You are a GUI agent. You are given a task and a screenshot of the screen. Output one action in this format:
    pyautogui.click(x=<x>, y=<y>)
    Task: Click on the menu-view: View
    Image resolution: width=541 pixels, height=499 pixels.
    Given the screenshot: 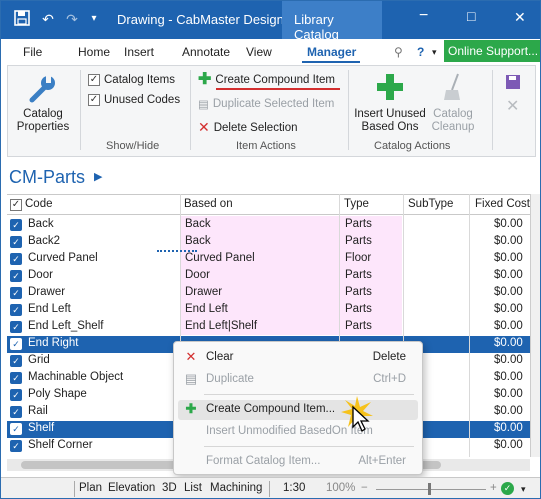 What is the action you would take?
    pyautogui.click(x=259, y=52)
    